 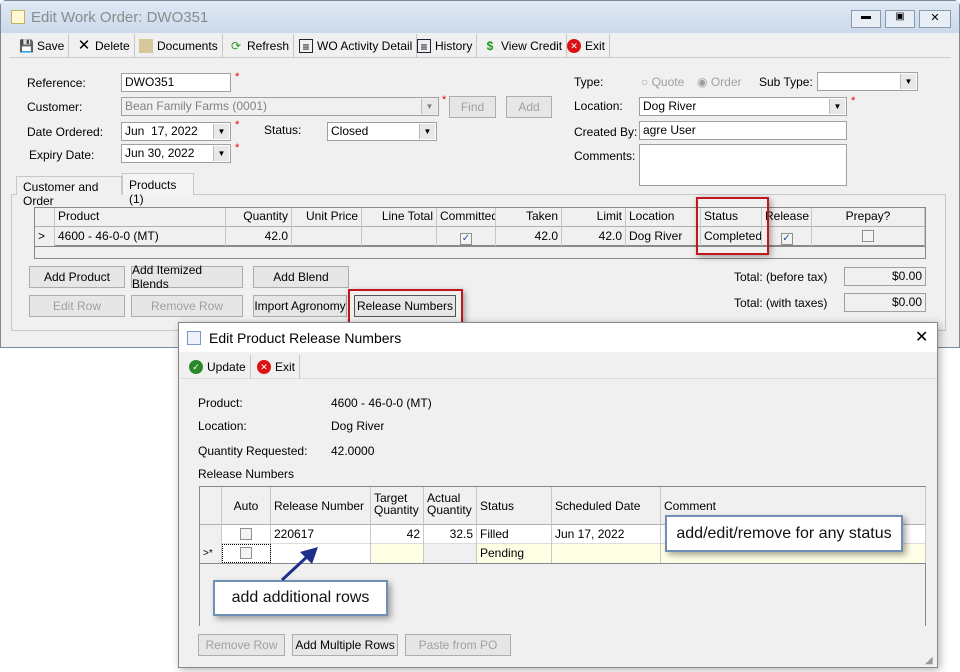 I want to click on exit-icon: ✕, so click(x=264, y=367).